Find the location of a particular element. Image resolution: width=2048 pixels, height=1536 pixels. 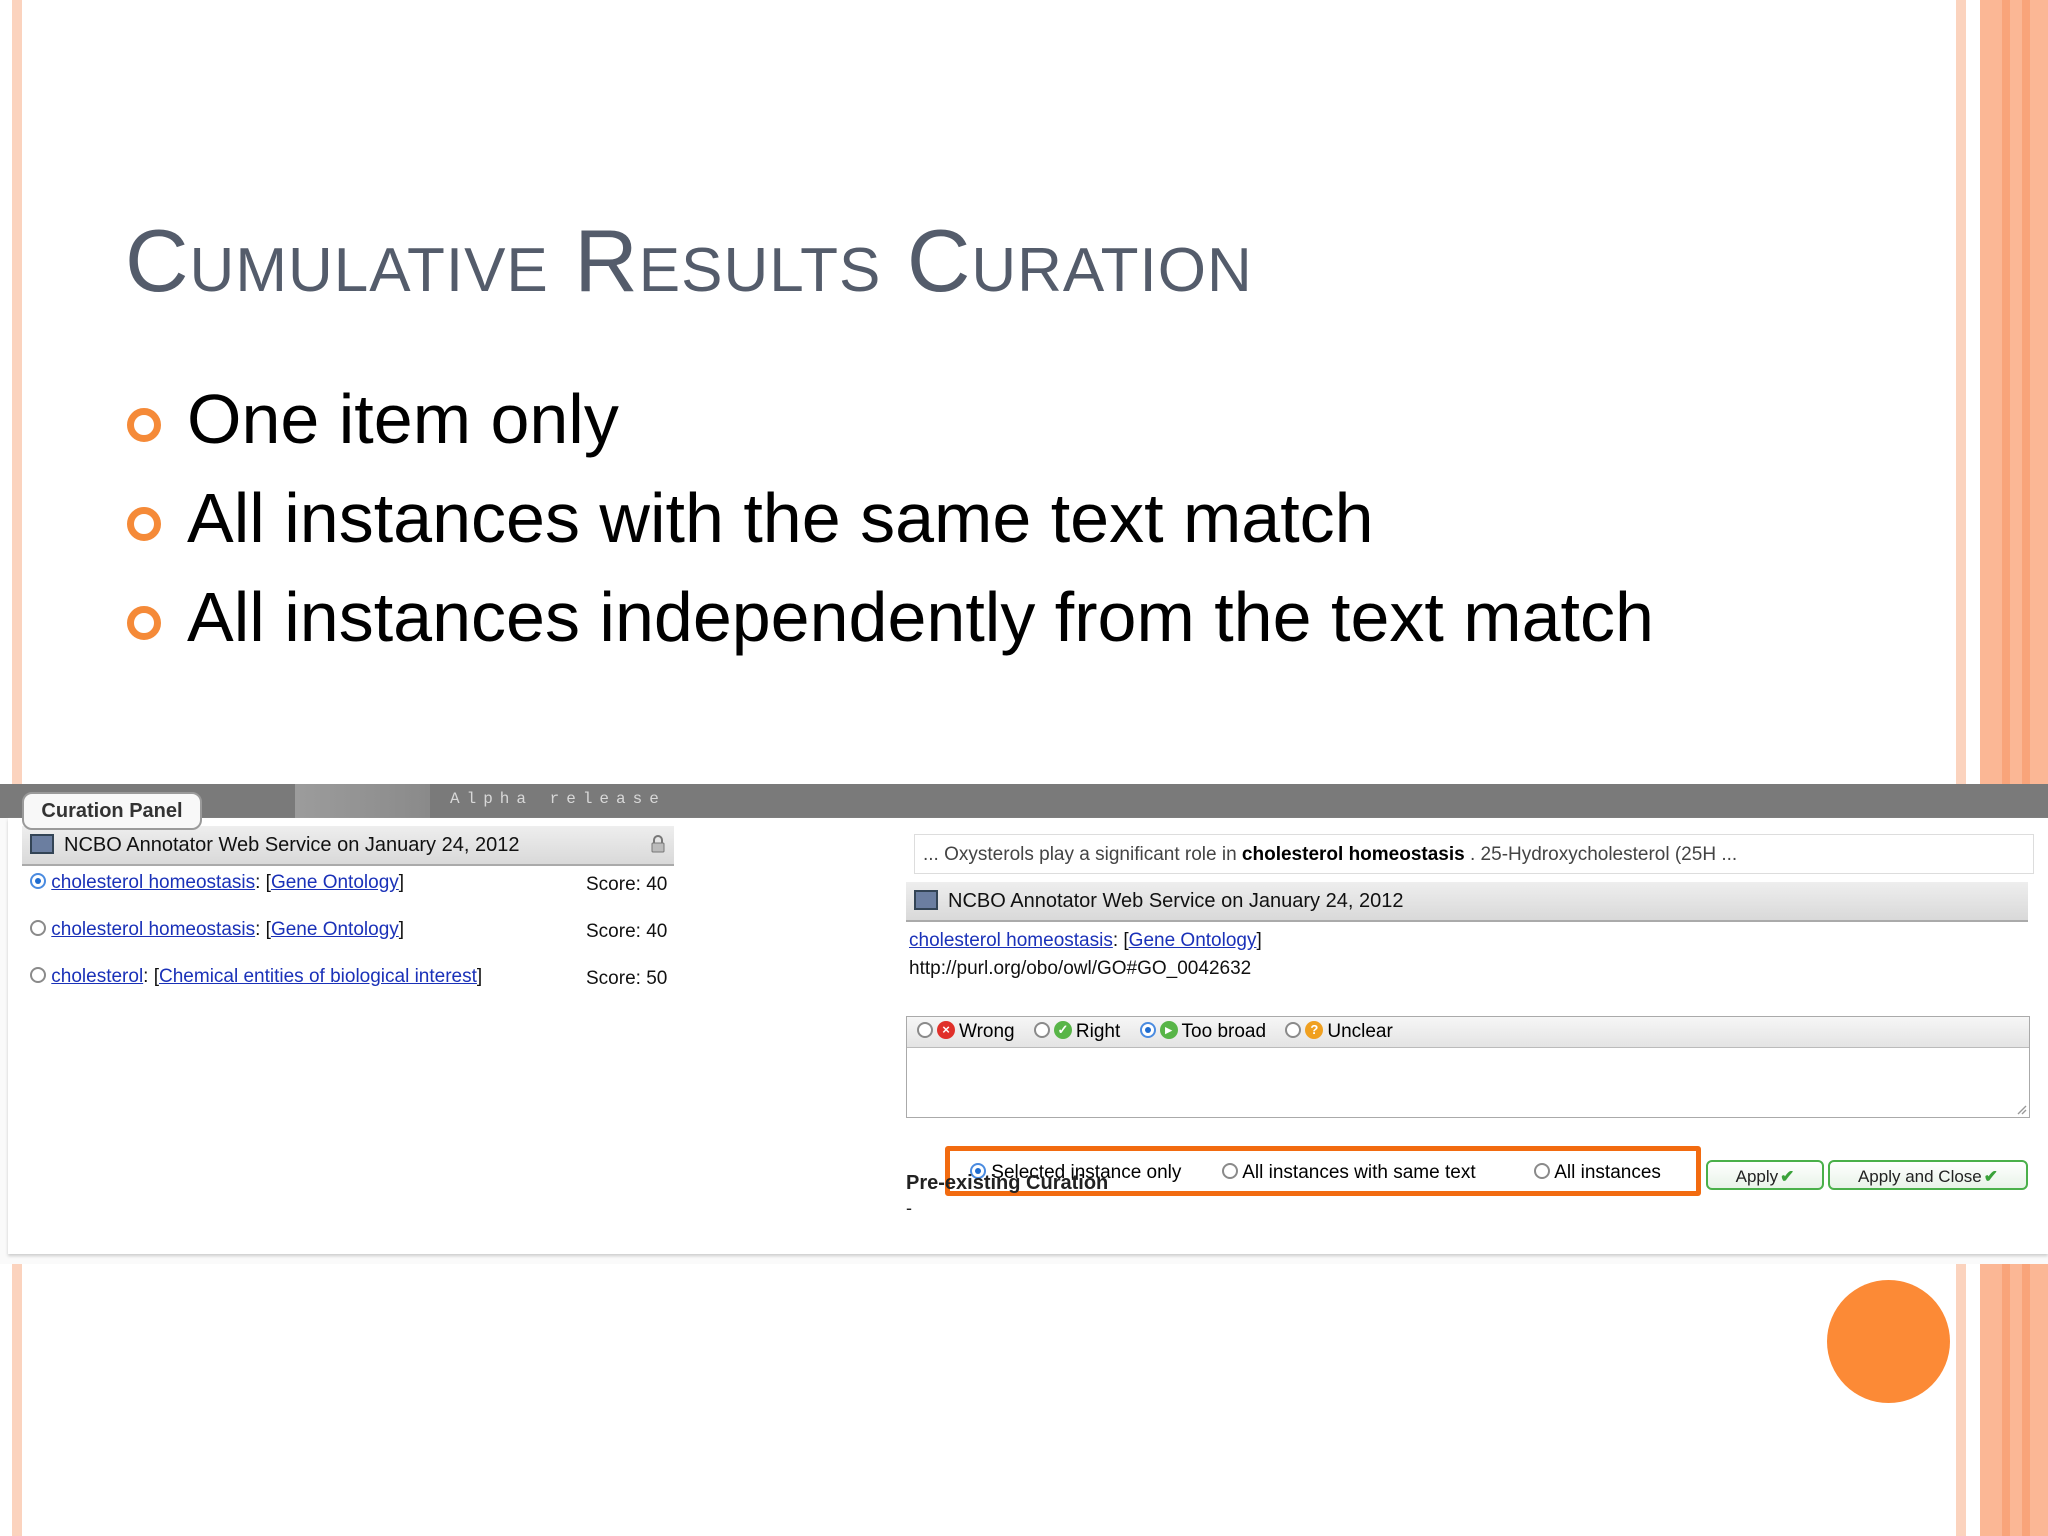

release-label: Alpha release is located at coordinates (558, 799).